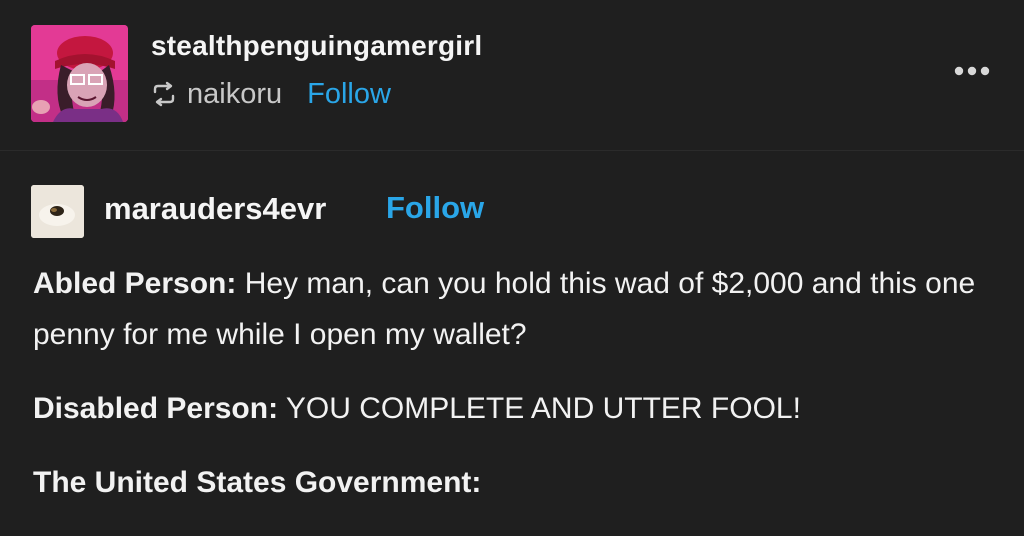 The image size is (1024, 536). What do you see at coordinates (513, 482) in the screenshot?
I see `dialogue-line: The United States Government:` at bounding box center [513, 482].